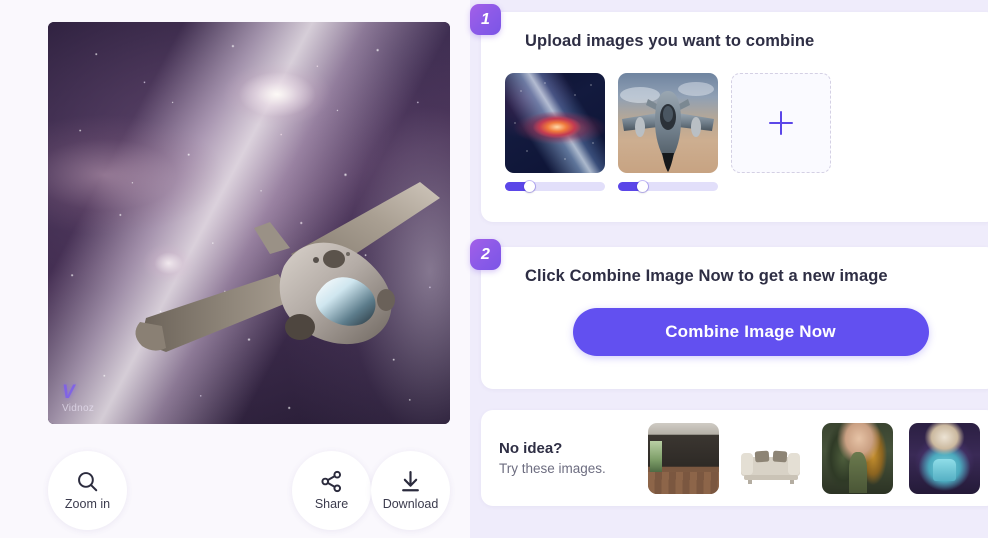 This screenshot has height=538, width=988. What do you see at coordinates (670, 41) in the screenshot?
I see `upload-step-title: Upload images you want to combine` at bounding box center [670, 41].